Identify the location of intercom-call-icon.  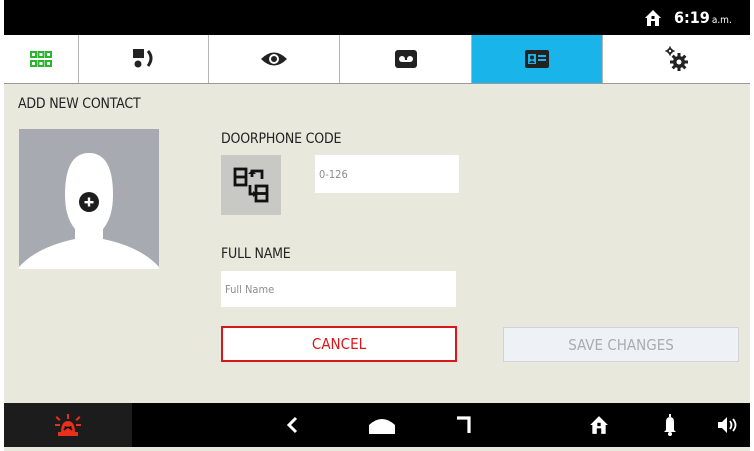
(142, 58).